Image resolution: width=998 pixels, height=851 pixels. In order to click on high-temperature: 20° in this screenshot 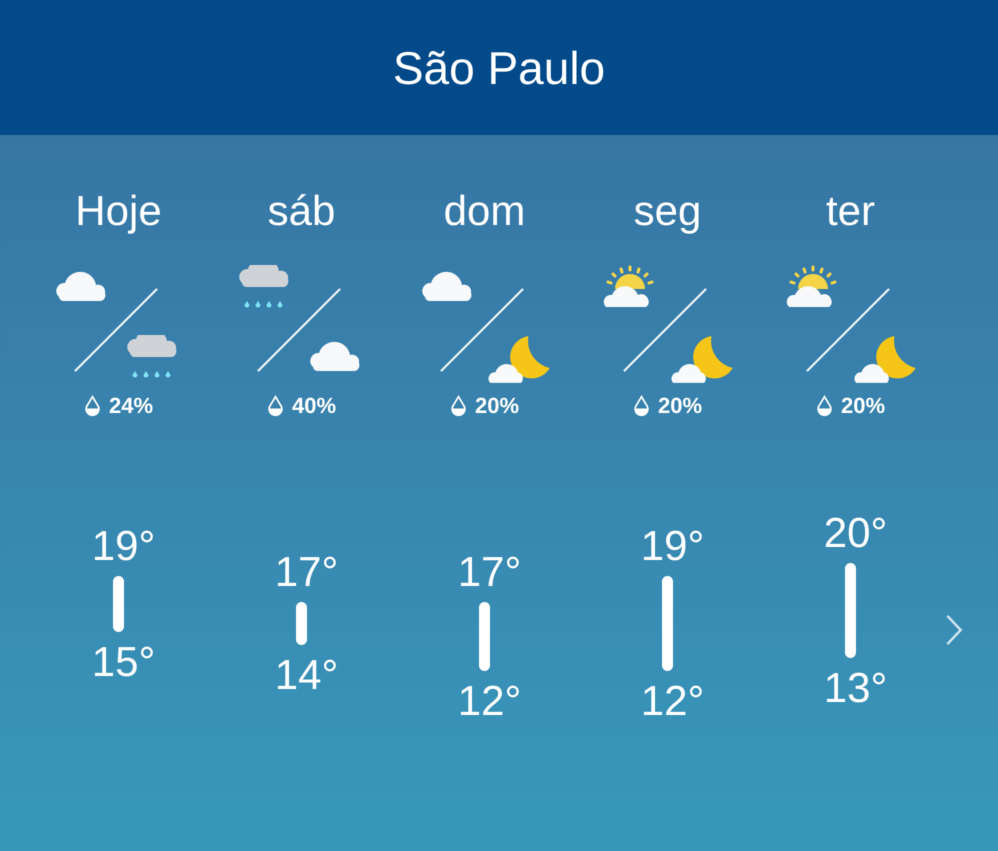, I will do `click(855, 533)`.